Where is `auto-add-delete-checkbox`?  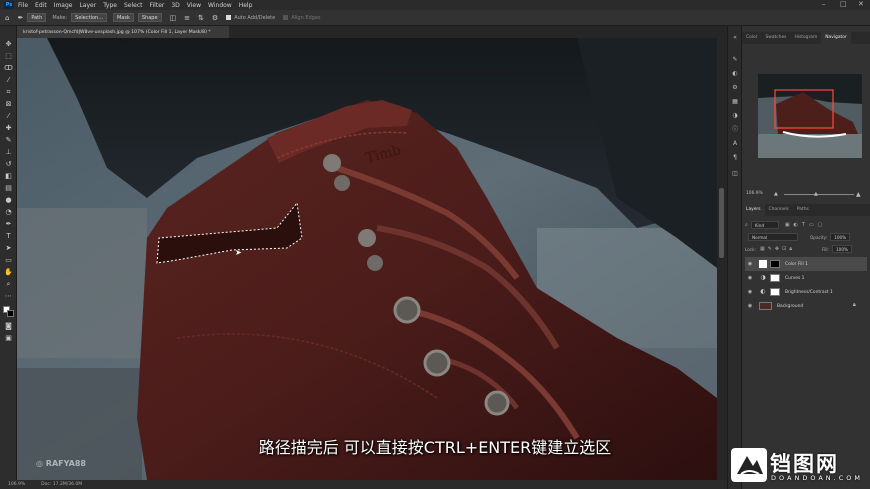
auto-add-delete-checkbox is located at coordinates (229, 17).